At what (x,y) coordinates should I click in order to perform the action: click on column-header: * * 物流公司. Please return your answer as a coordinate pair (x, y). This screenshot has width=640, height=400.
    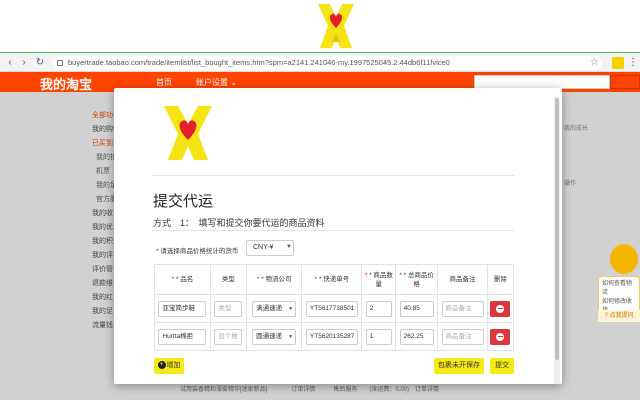
    Looking at the image, I should click on (274, 279).